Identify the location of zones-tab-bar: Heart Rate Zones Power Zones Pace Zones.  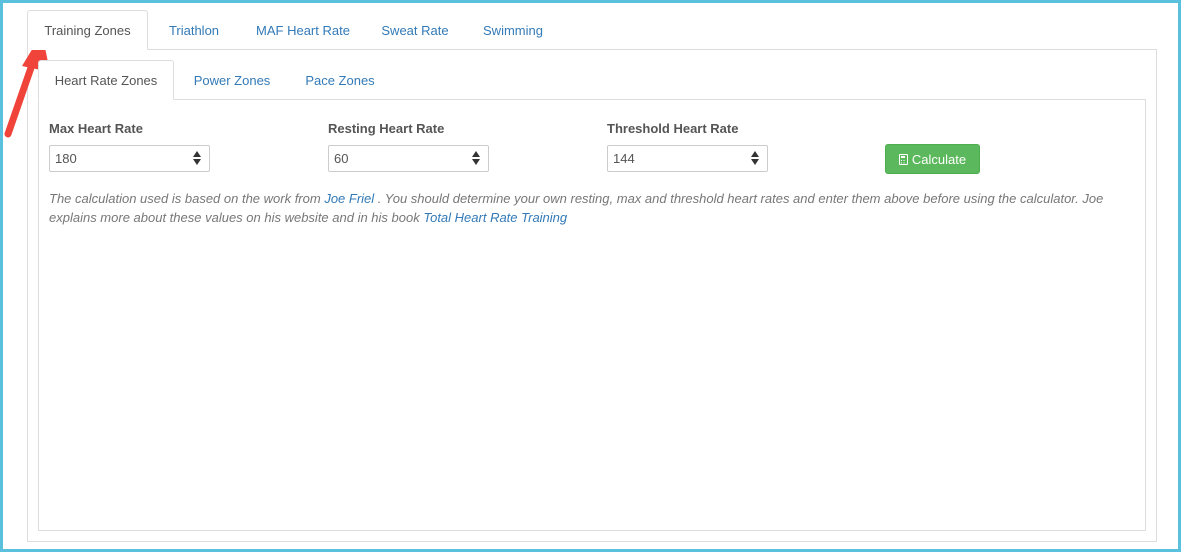
(214, 80).